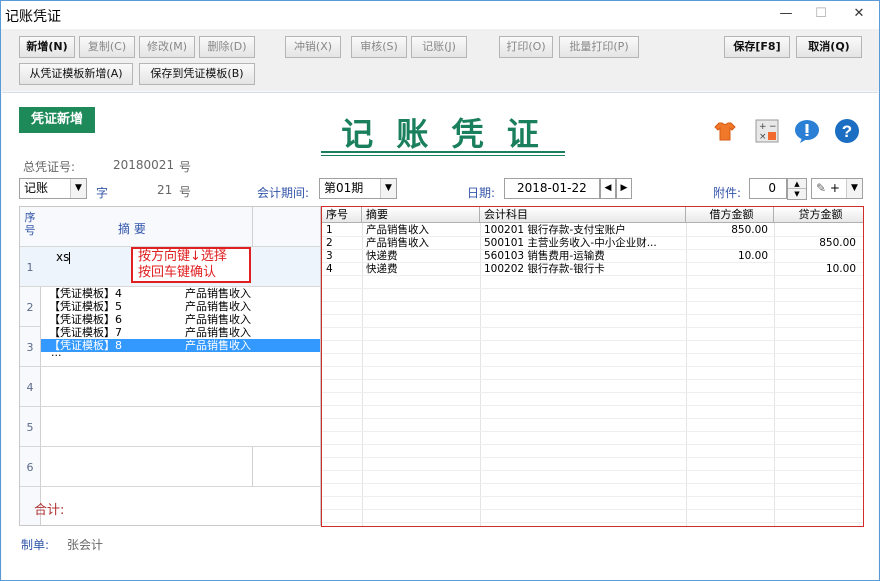 The image size is (880, 581). Describe the element at coordinates (859, 14) in the screenshot. I see `close-button: ✕` at that location.